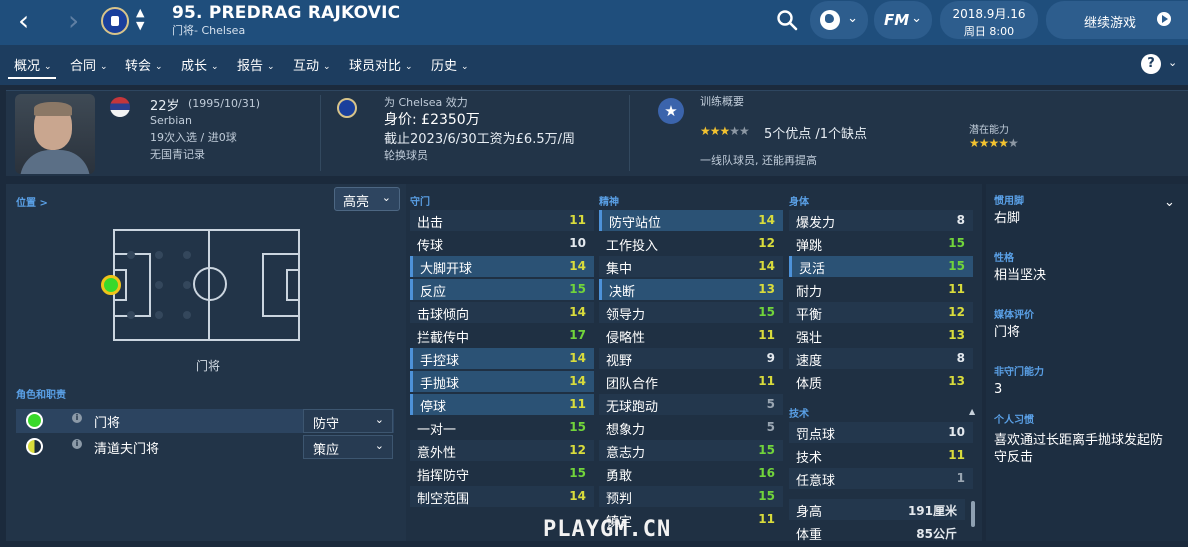  What do you see at coordinates (144, 64) in the screenshot?
I see `menu-transfer: 转会 ⌄` at bounding box center [144, 64].